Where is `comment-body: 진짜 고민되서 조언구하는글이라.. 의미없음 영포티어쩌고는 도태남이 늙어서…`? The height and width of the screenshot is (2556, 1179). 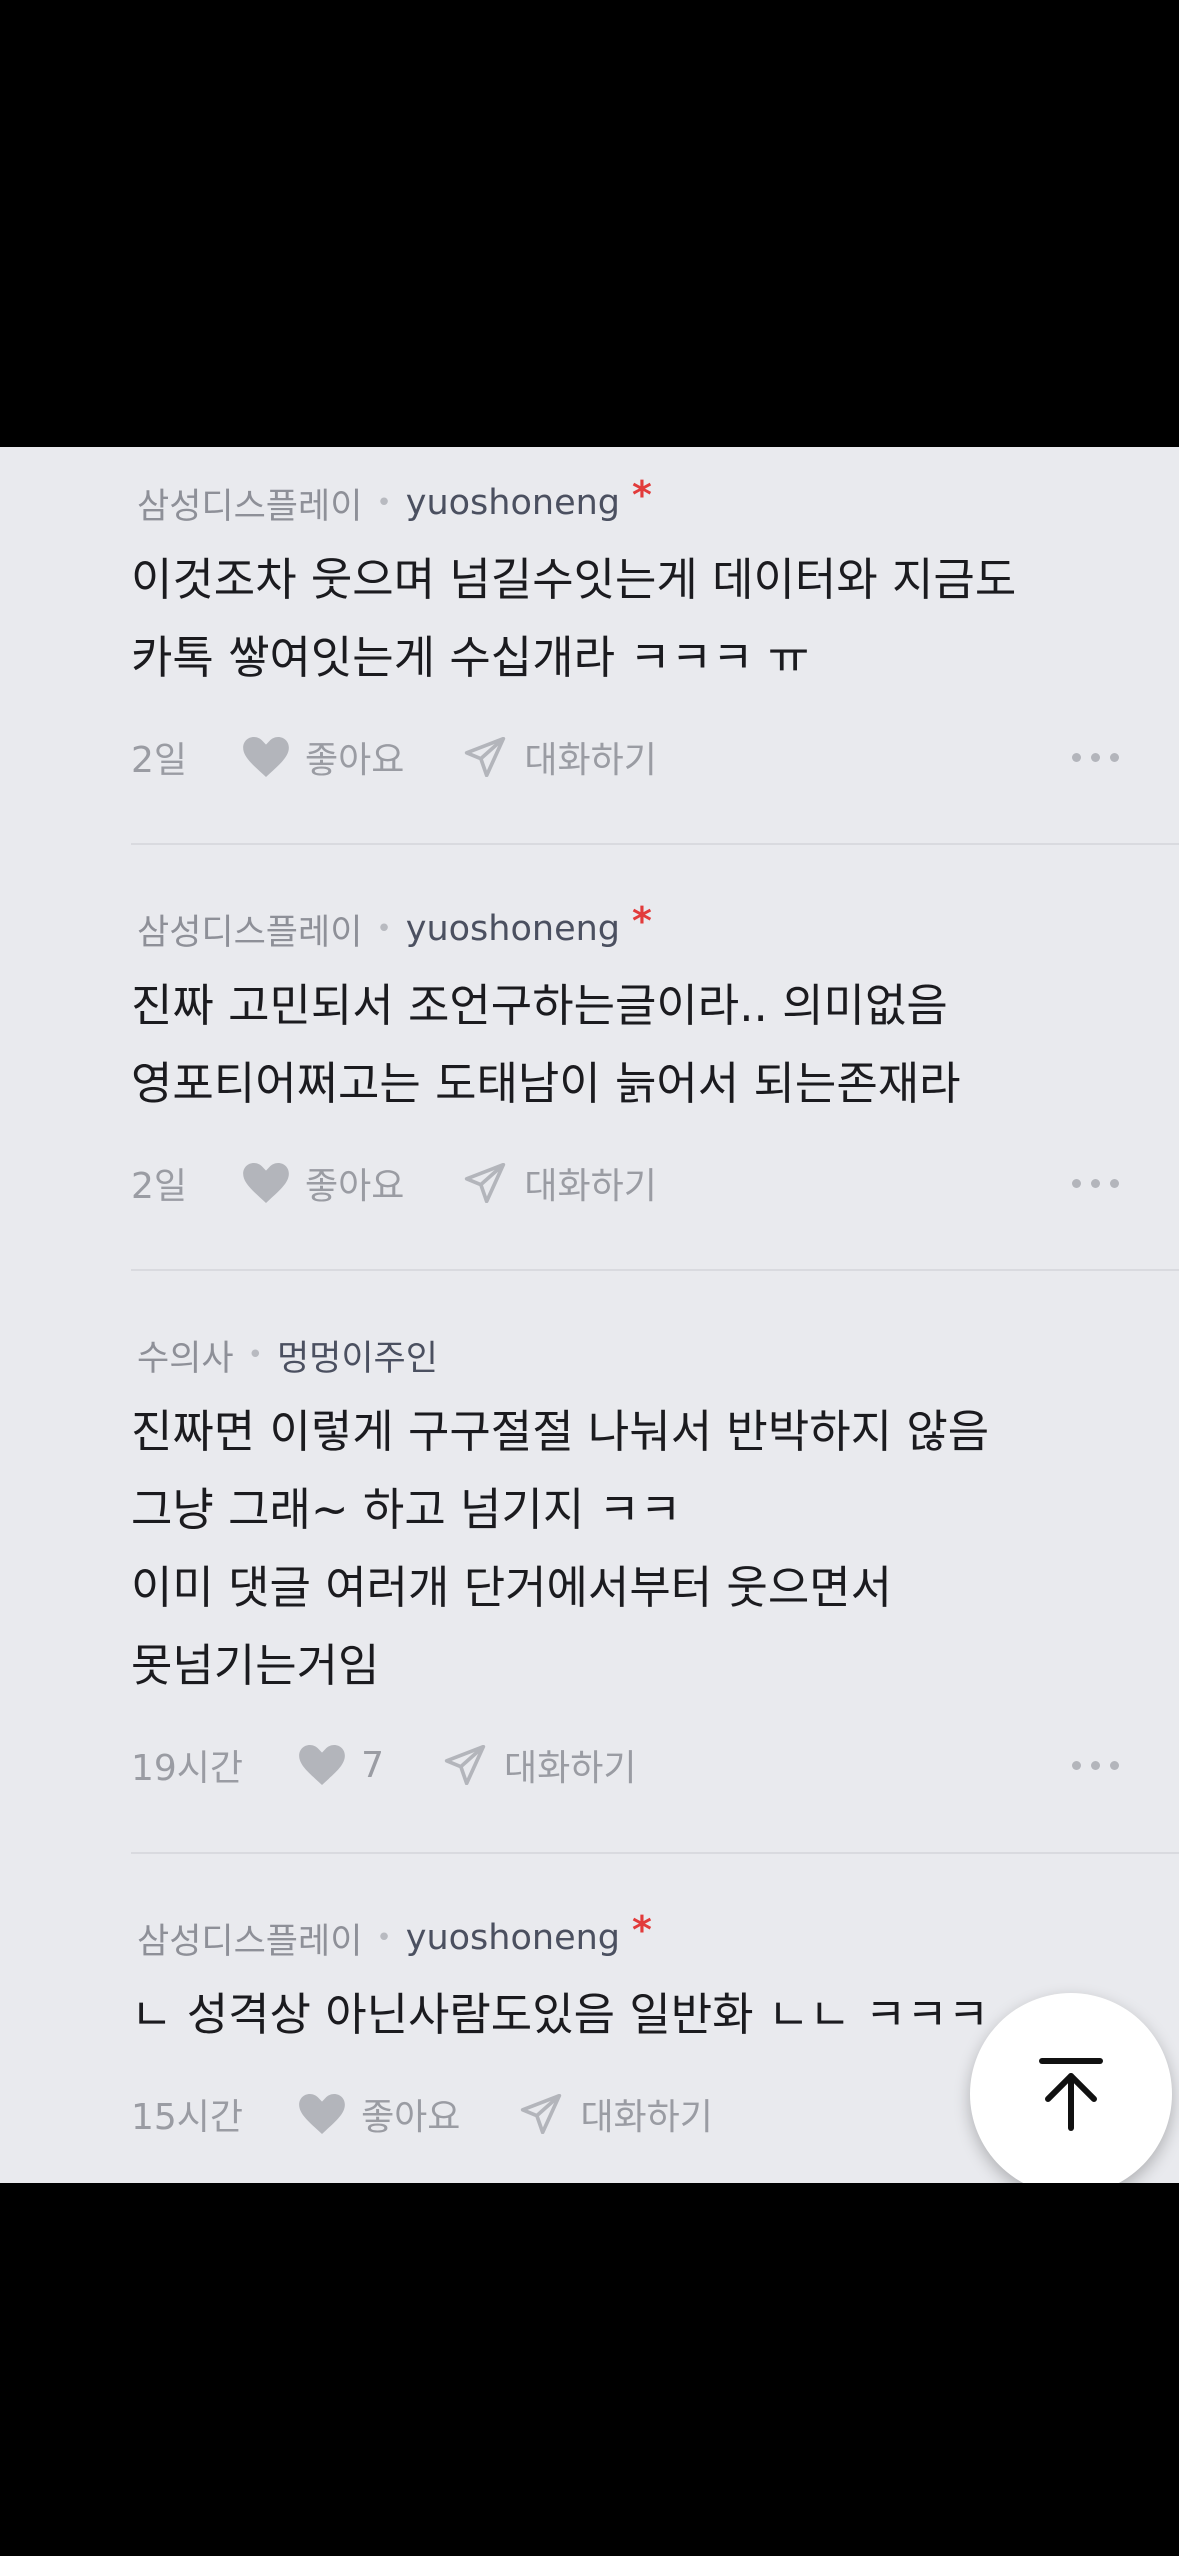
comment-body: 진짜 고민되서 조언구하는글이라.. 의미없음 영포티어쩌고는 도태남이 늙어서… is located at coordinates (655, 1045).